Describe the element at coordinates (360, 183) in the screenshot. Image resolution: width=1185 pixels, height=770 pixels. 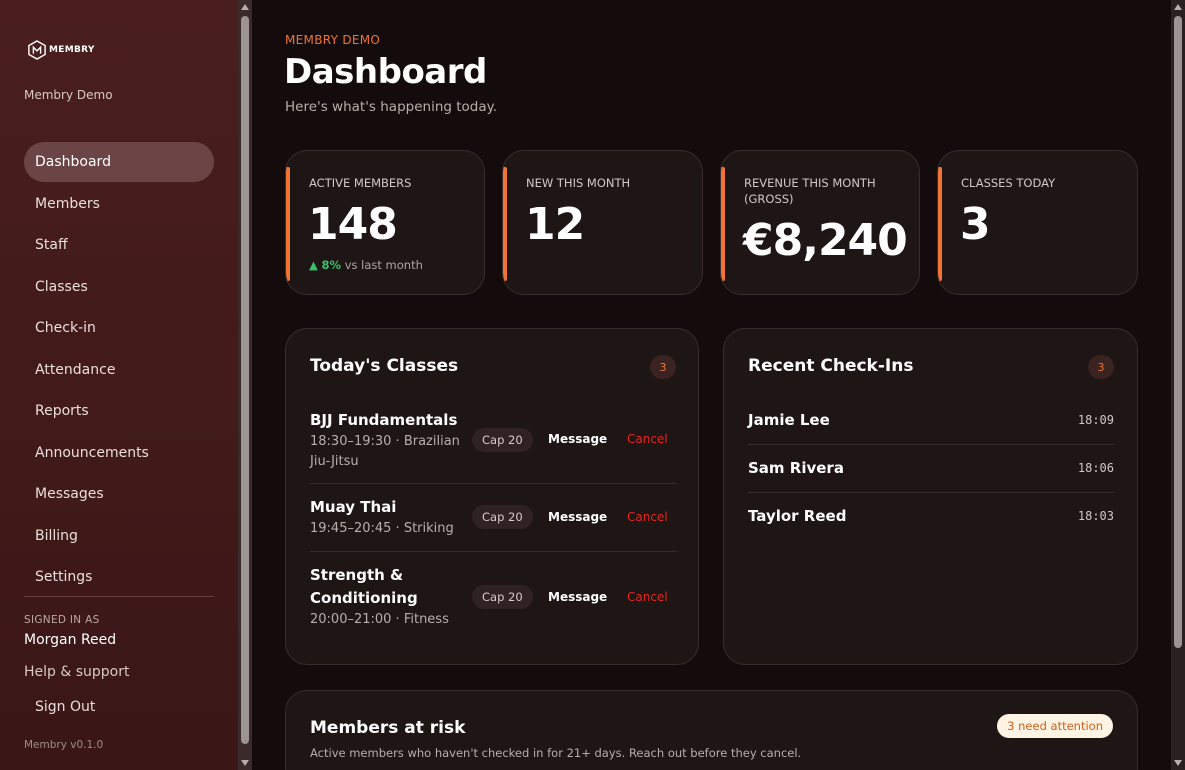
I see `stat-label: ACTIVE MEMBERS` at that location.